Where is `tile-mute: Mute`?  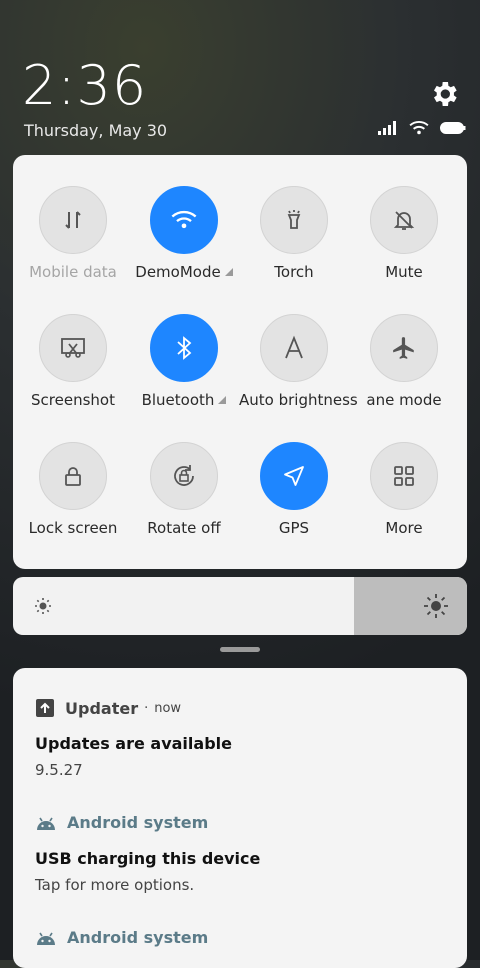 tile-mute: Mute is located at coordinates (404, 233).